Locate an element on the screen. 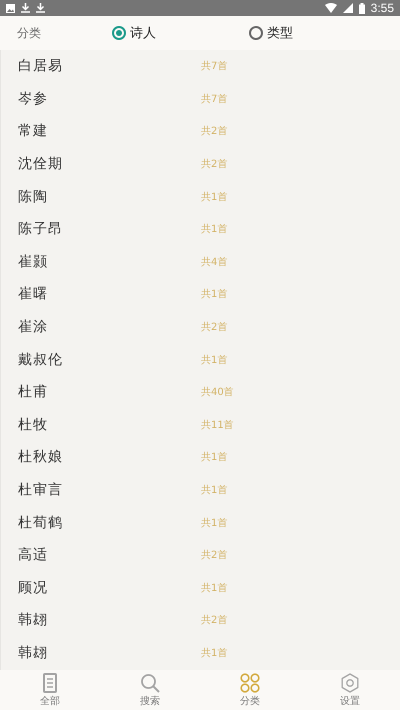 The width and height of the screenshot is (400, 710). radio-option: 诗人 is located at coordinates (180, 33).